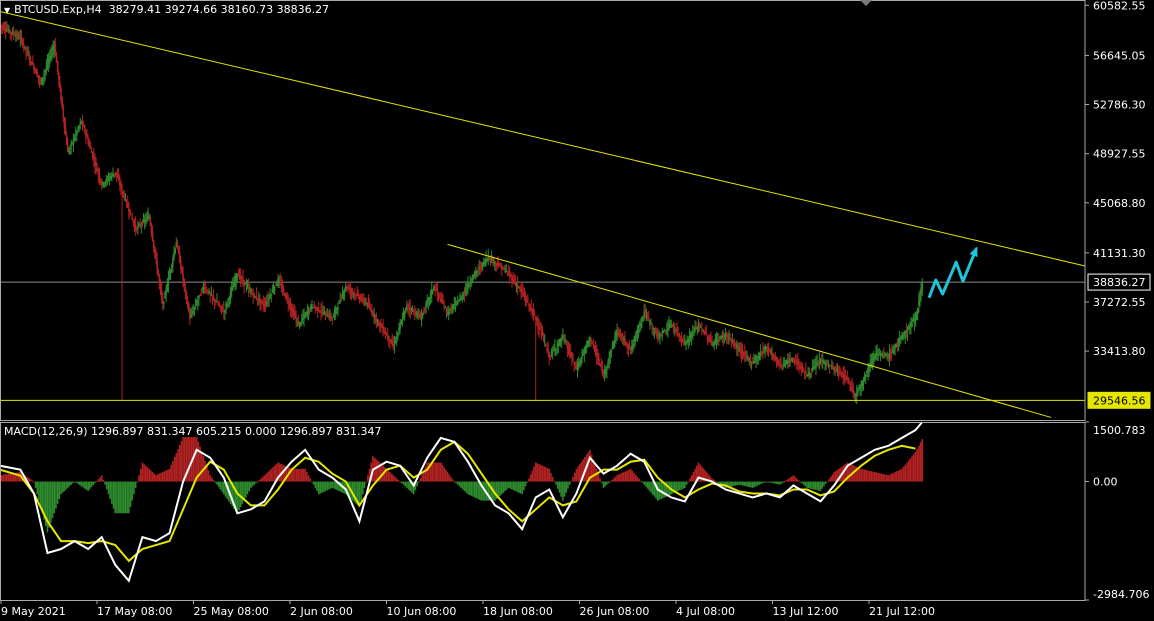 The width and height of the screenshot is (1154, 621). What do you see at coordinates (1119, 253) in the screenshot?
I see `price-tick-label: 41131.30` at bounding box center [1119, 253].